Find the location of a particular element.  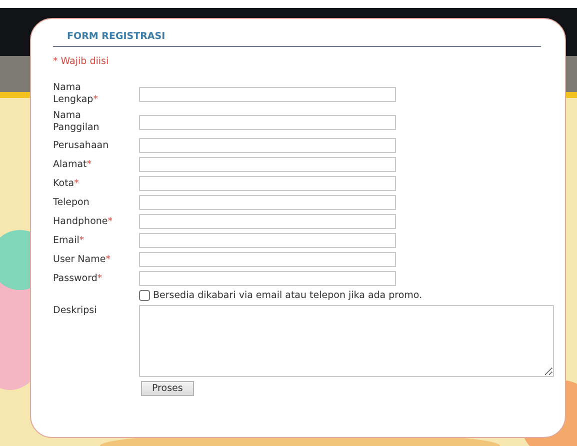

field-label: Perusahaan is located at coordinates (81, 146).